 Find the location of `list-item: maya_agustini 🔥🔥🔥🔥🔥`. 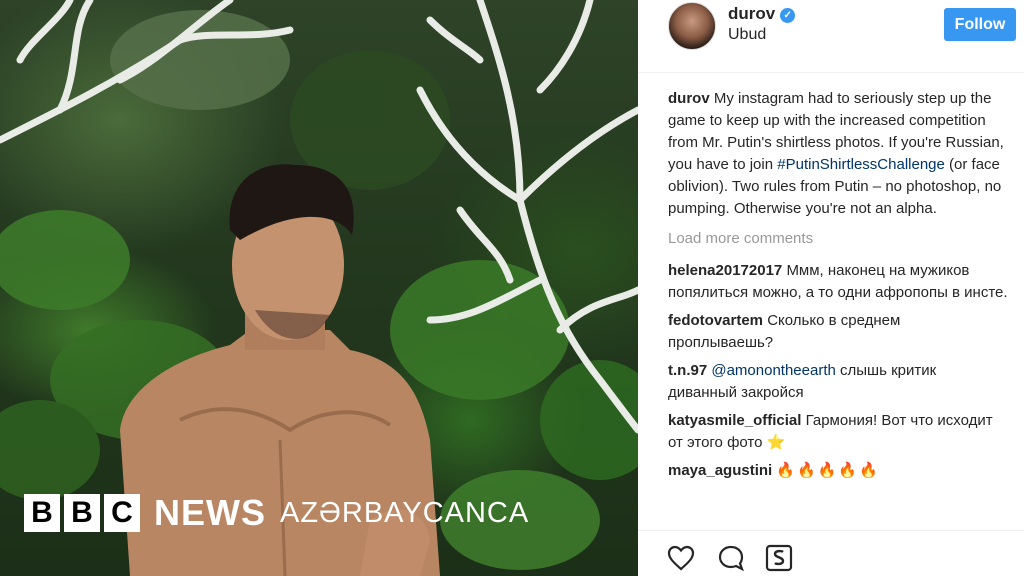

list-item: maya_agustini 🔥🔥🔥🔥🔥 is located at coordinates (838, 471).